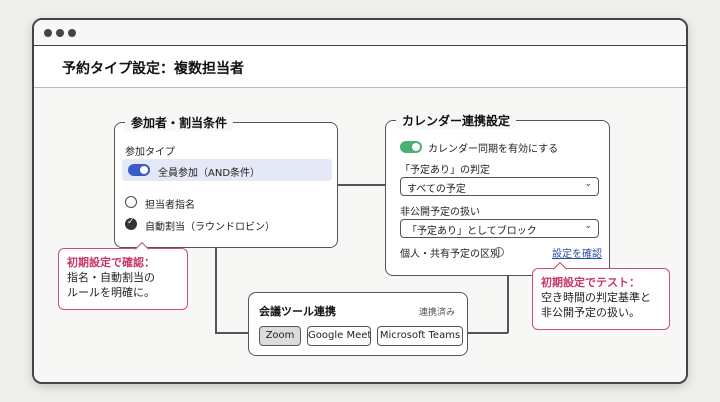  What do you see at coordinates (139, 170) in the screenshot?
I see `all-participate-toggle` at bounding box center [139, 170].